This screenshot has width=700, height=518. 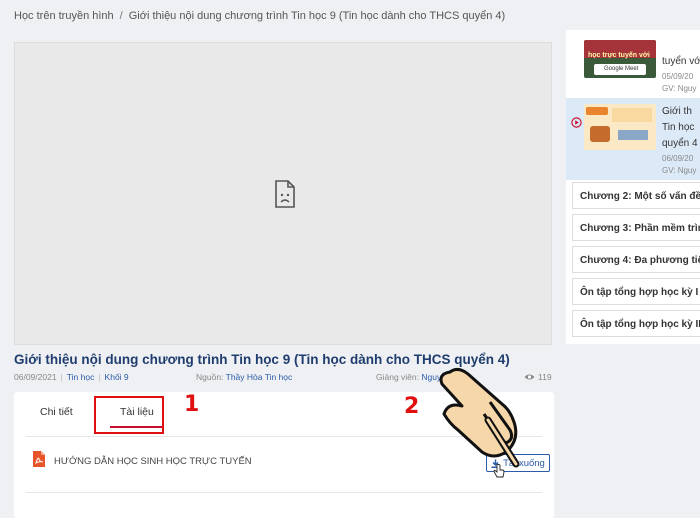 What do you see at coordinates (529, 377) in the screenshot?
I see `eye-icon` at bounding box center [529, 377].